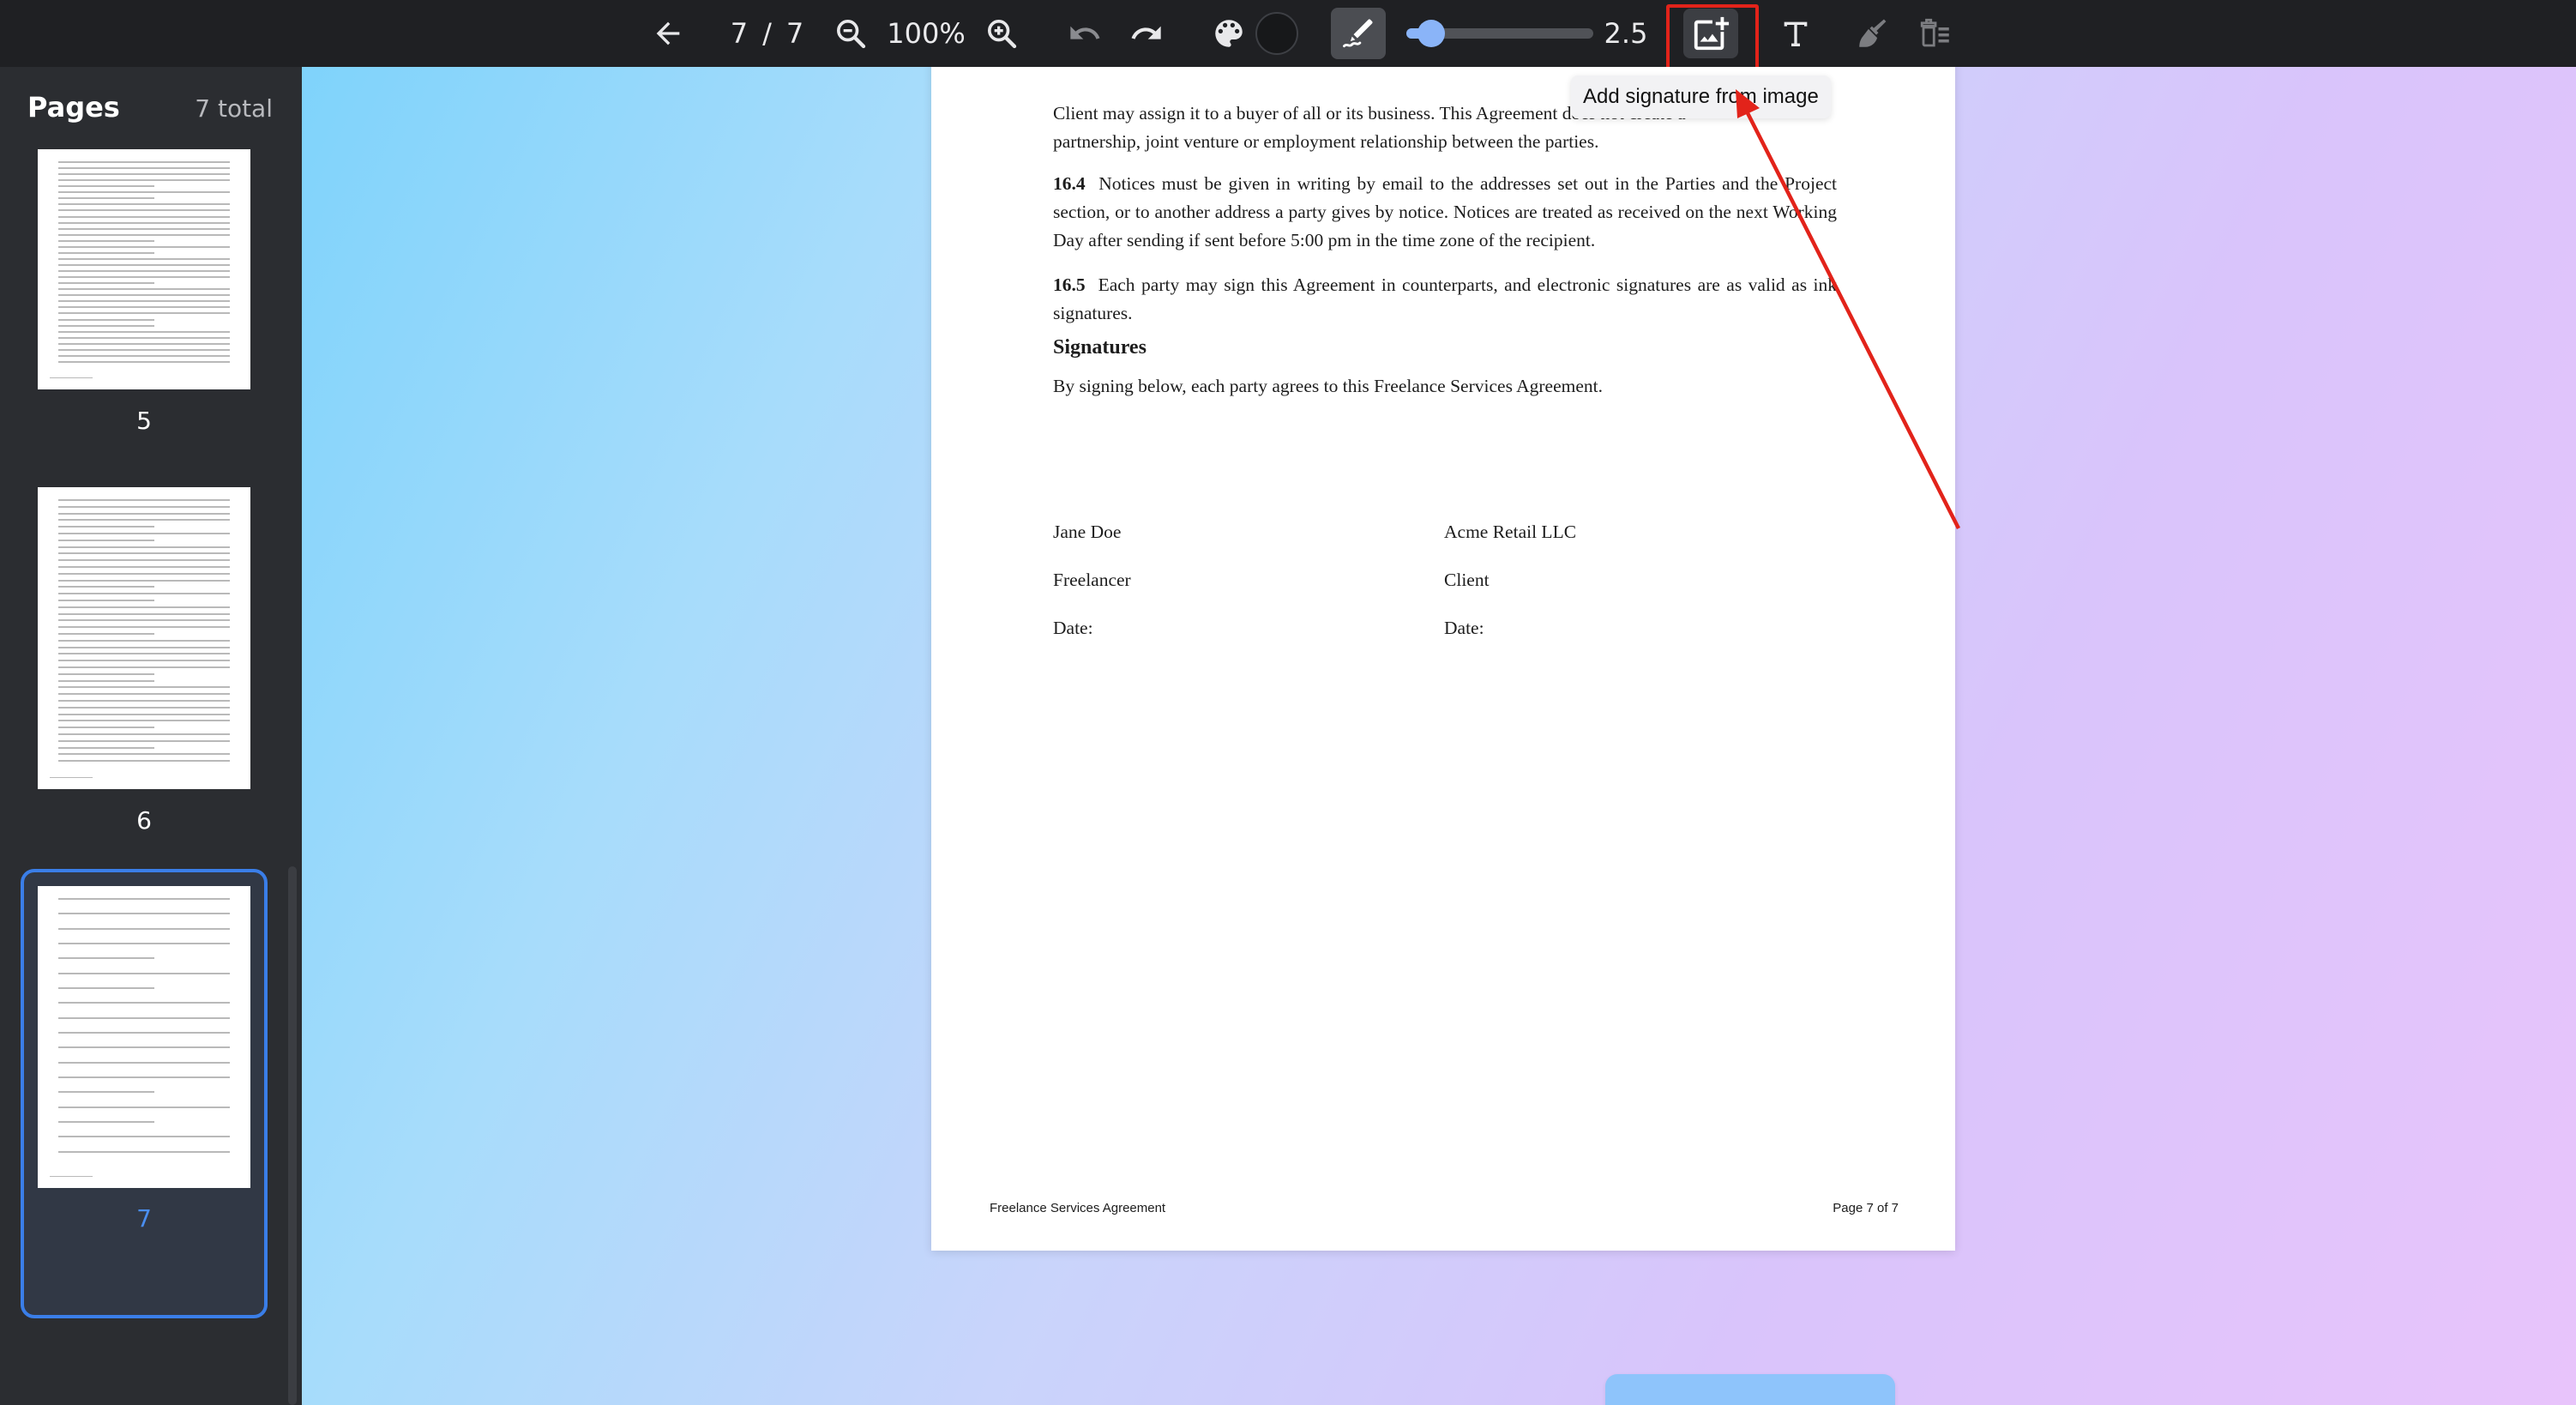  What do you see at coordinates (1100, 347) in the screenshot?
I see `signatures-heading: Signatures` at bounding box center [1100, 347].